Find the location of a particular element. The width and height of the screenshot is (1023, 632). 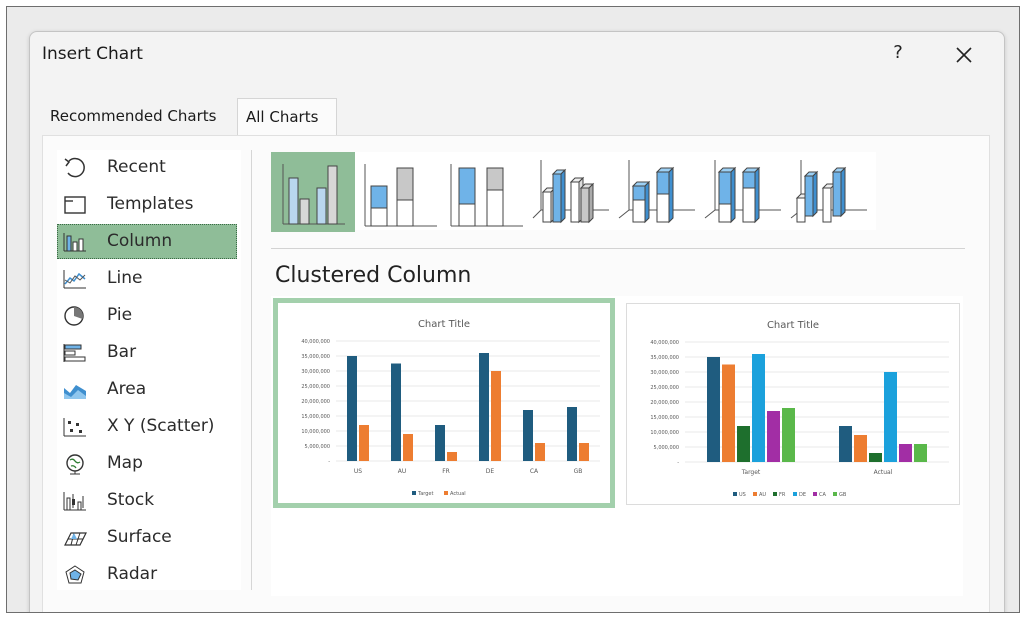

bar-target-gb is located at coordinates (788, 435).